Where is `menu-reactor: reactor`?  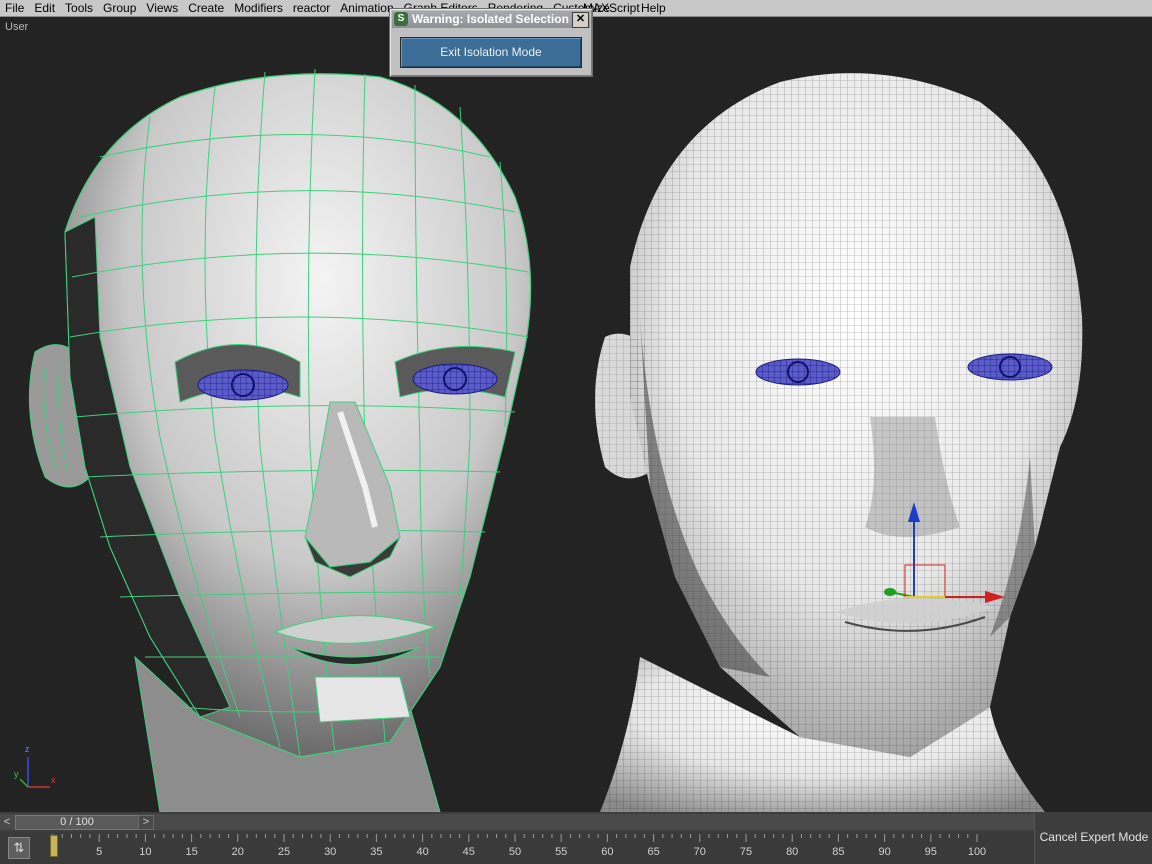 menu-reactor: reactor is located at coordinates (311, 8).